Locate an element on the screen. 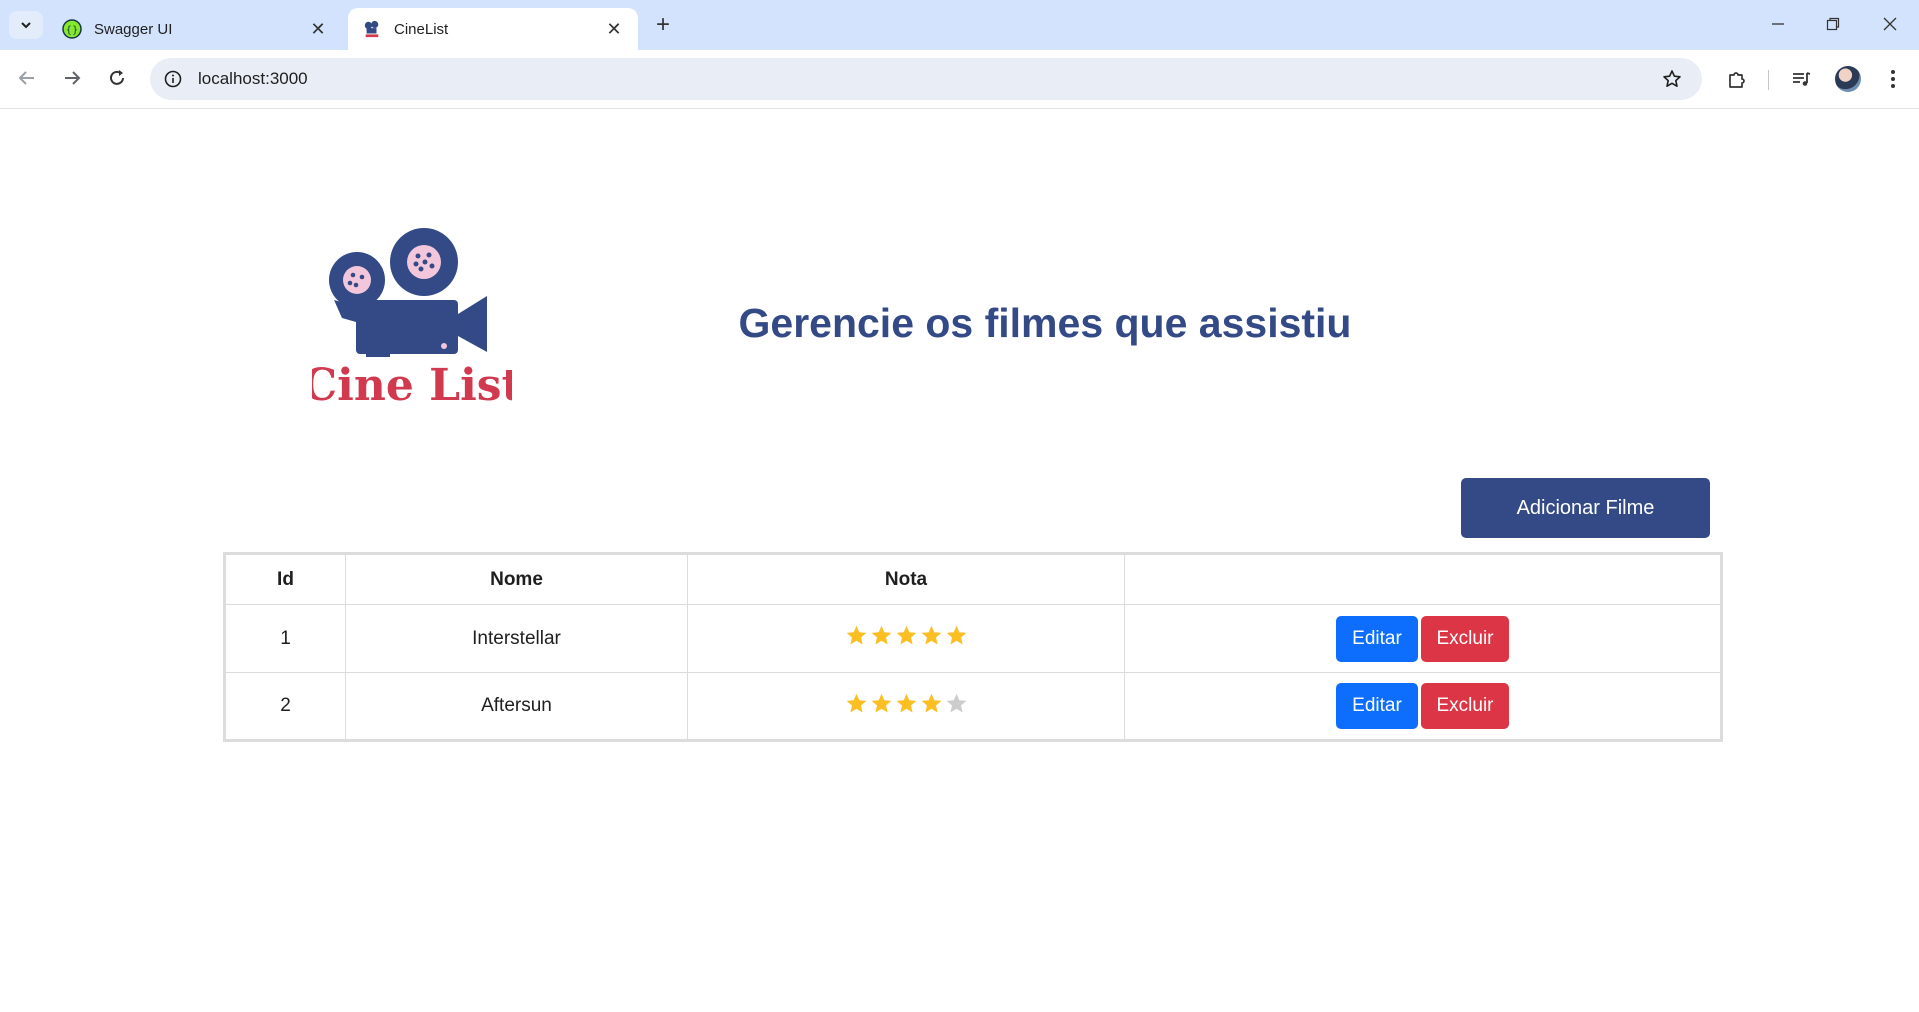  extensions-icon is located at coordinates (1737, 79).